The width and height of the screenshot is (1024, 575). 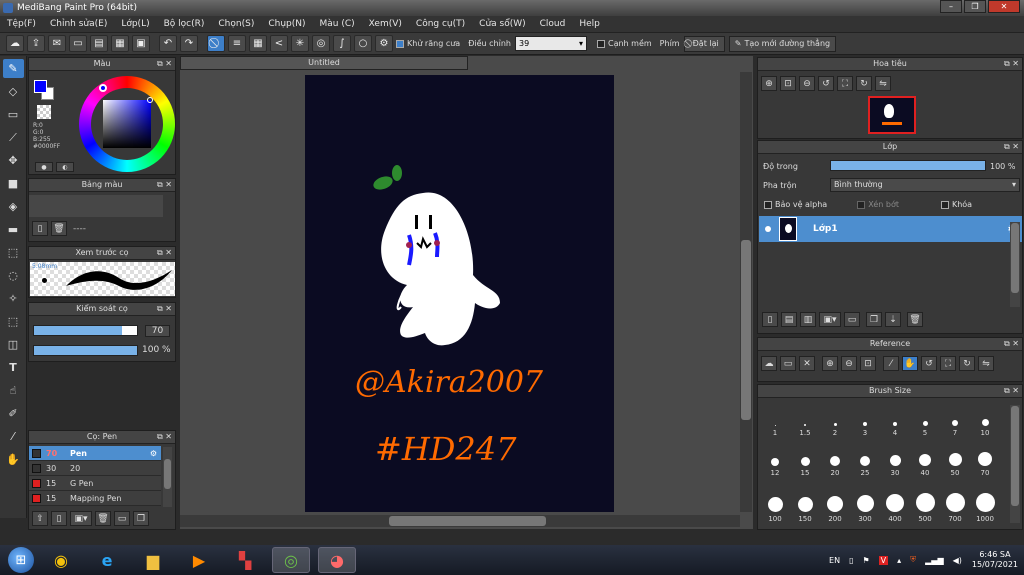 I want to click on eraser-tool-icon: ◇, so click(x=13, y=91).